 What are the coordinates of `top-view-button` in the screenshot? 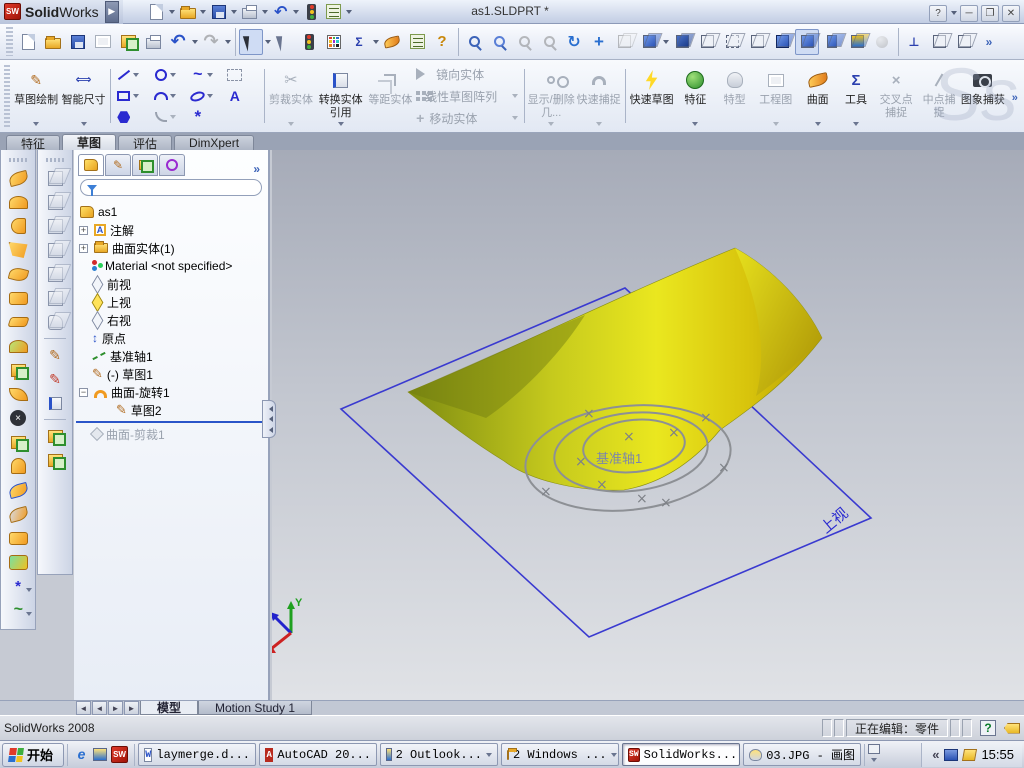 It's located at (55, 274).